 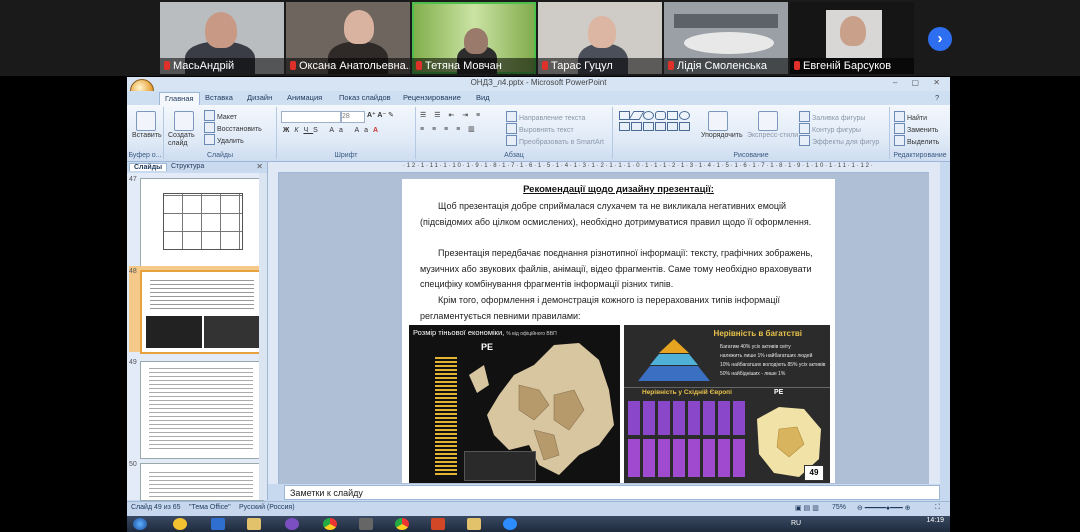 What do you see at coordinates (839, 507) in the screenshot?
I see `zoom-level: 75%` at bounding box center [839, 507].